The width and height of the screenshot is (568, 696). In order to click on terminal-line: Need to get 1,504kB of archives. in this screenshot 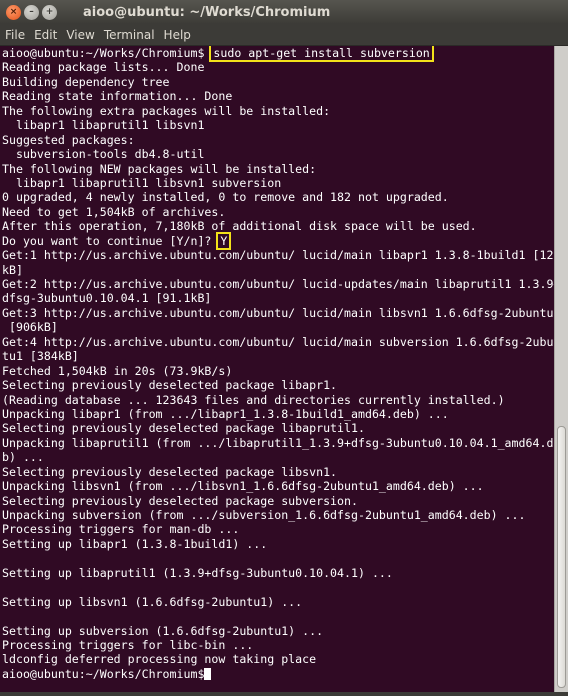, I will do `click(114, 211)`.